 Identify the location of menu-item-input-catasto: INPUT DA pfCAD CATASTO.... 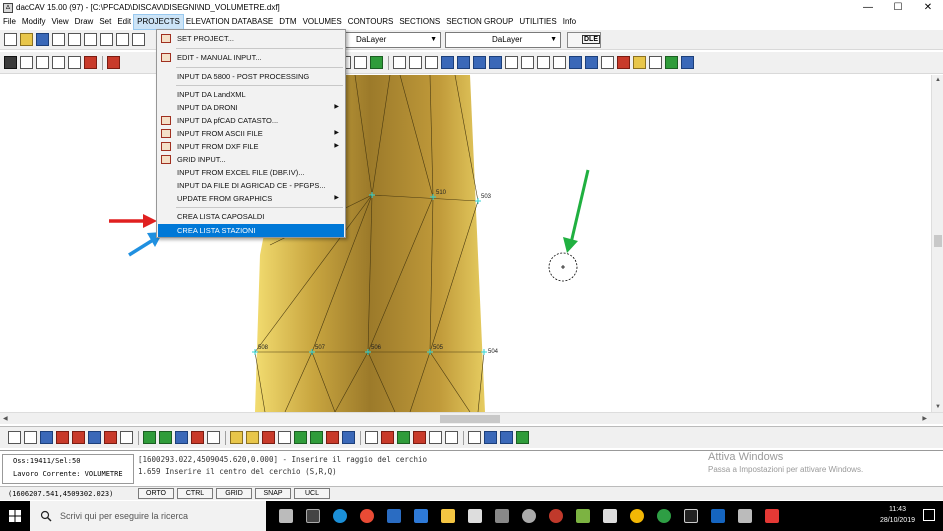
(251, 120).